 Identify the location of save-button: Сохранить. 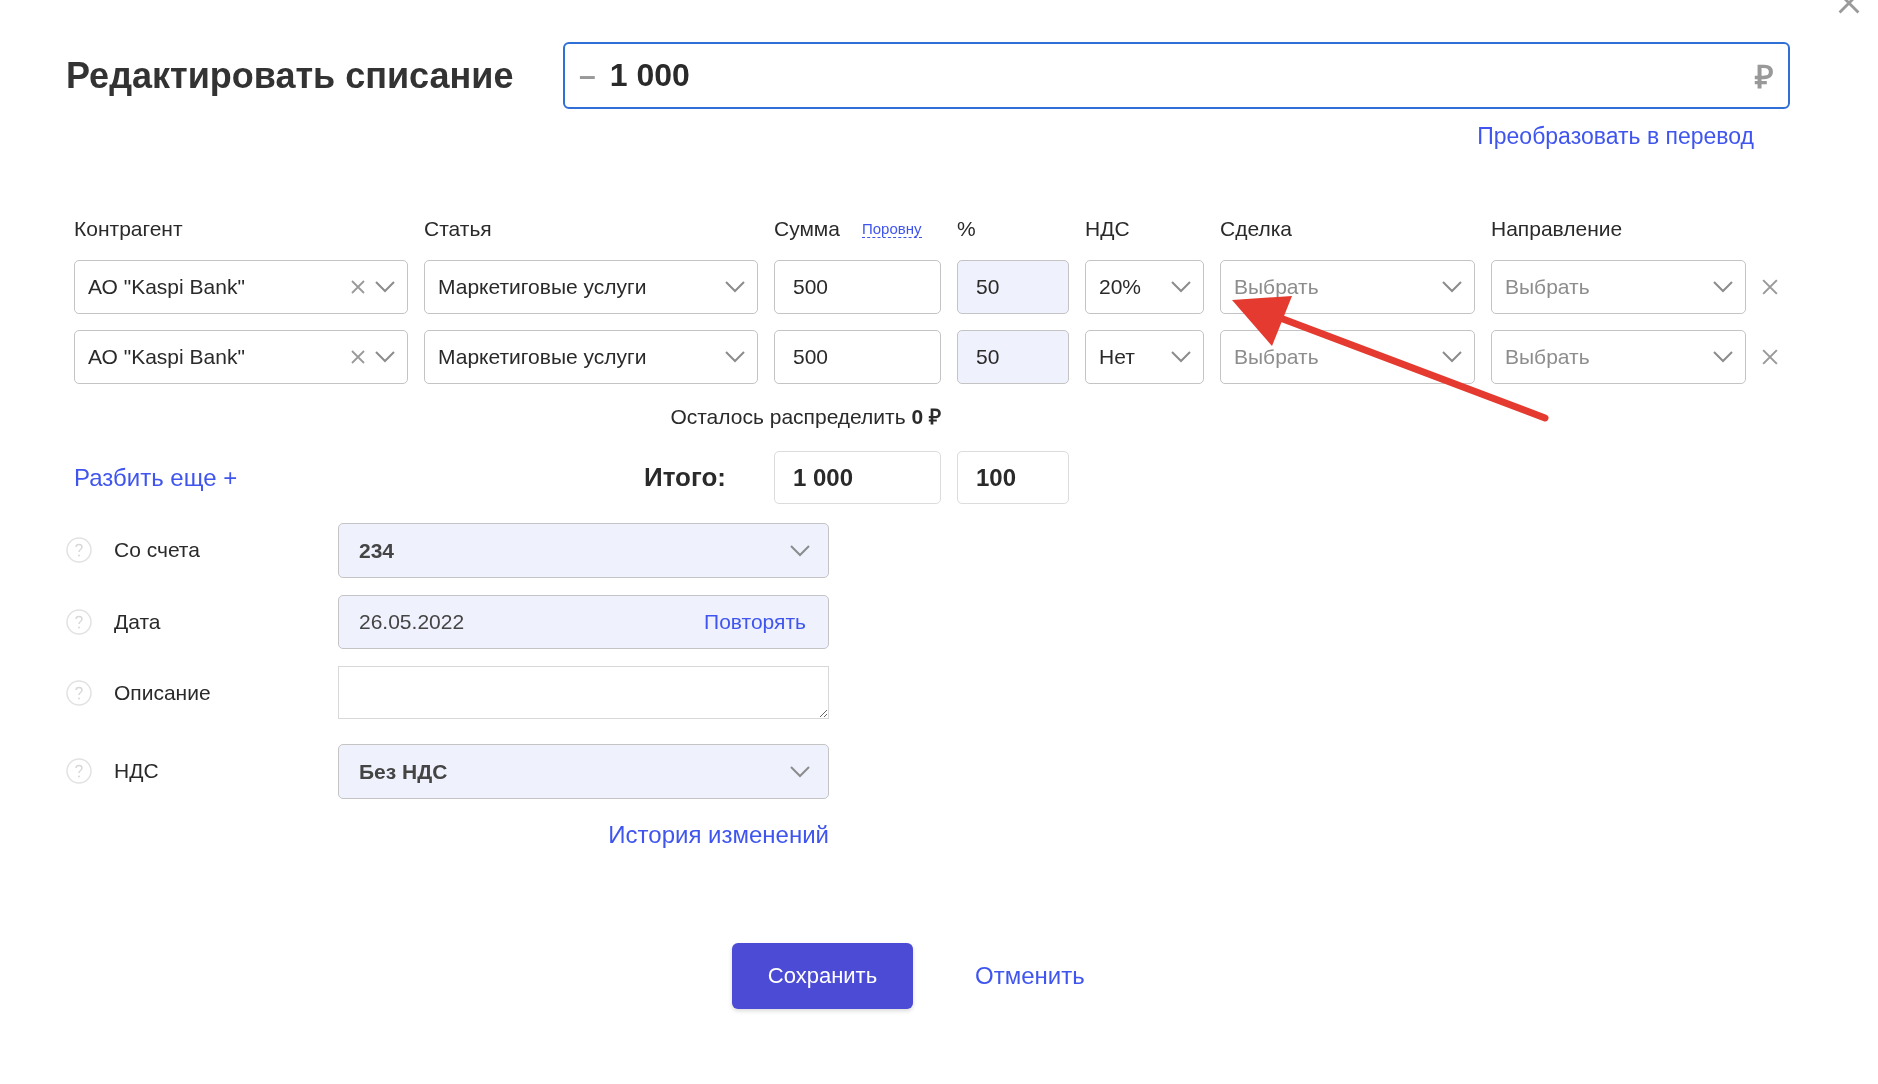
(822, 976).